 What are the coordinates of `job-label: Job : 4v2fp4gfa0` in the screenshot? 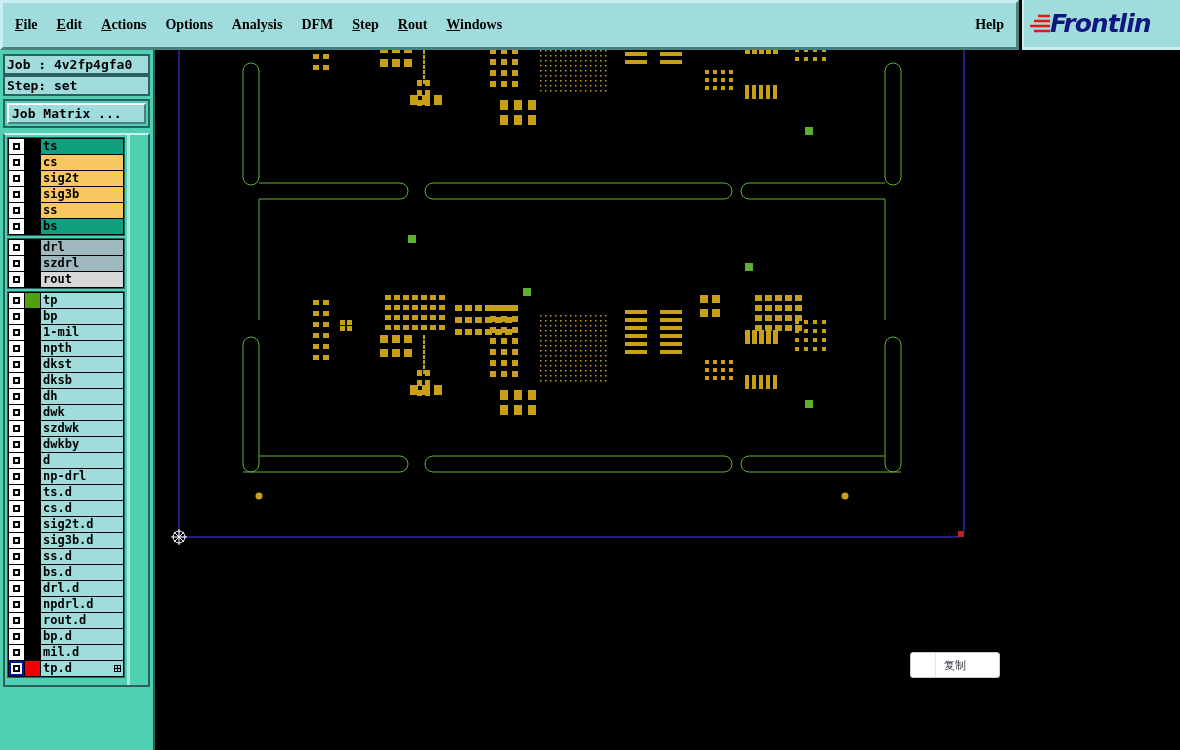 It's located at (76, 64).